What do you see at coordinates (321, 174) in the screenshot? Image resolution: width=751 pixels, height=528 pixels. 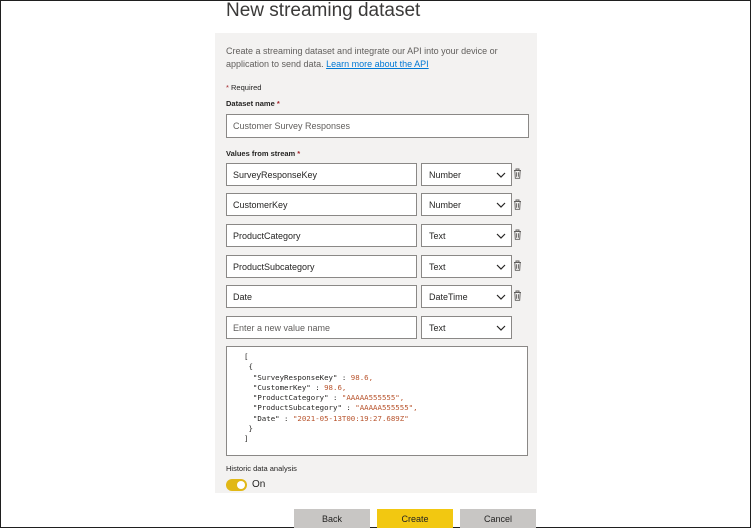 I see `field-name-input: SurveyResponseKey` at bounding box center [321, 174].